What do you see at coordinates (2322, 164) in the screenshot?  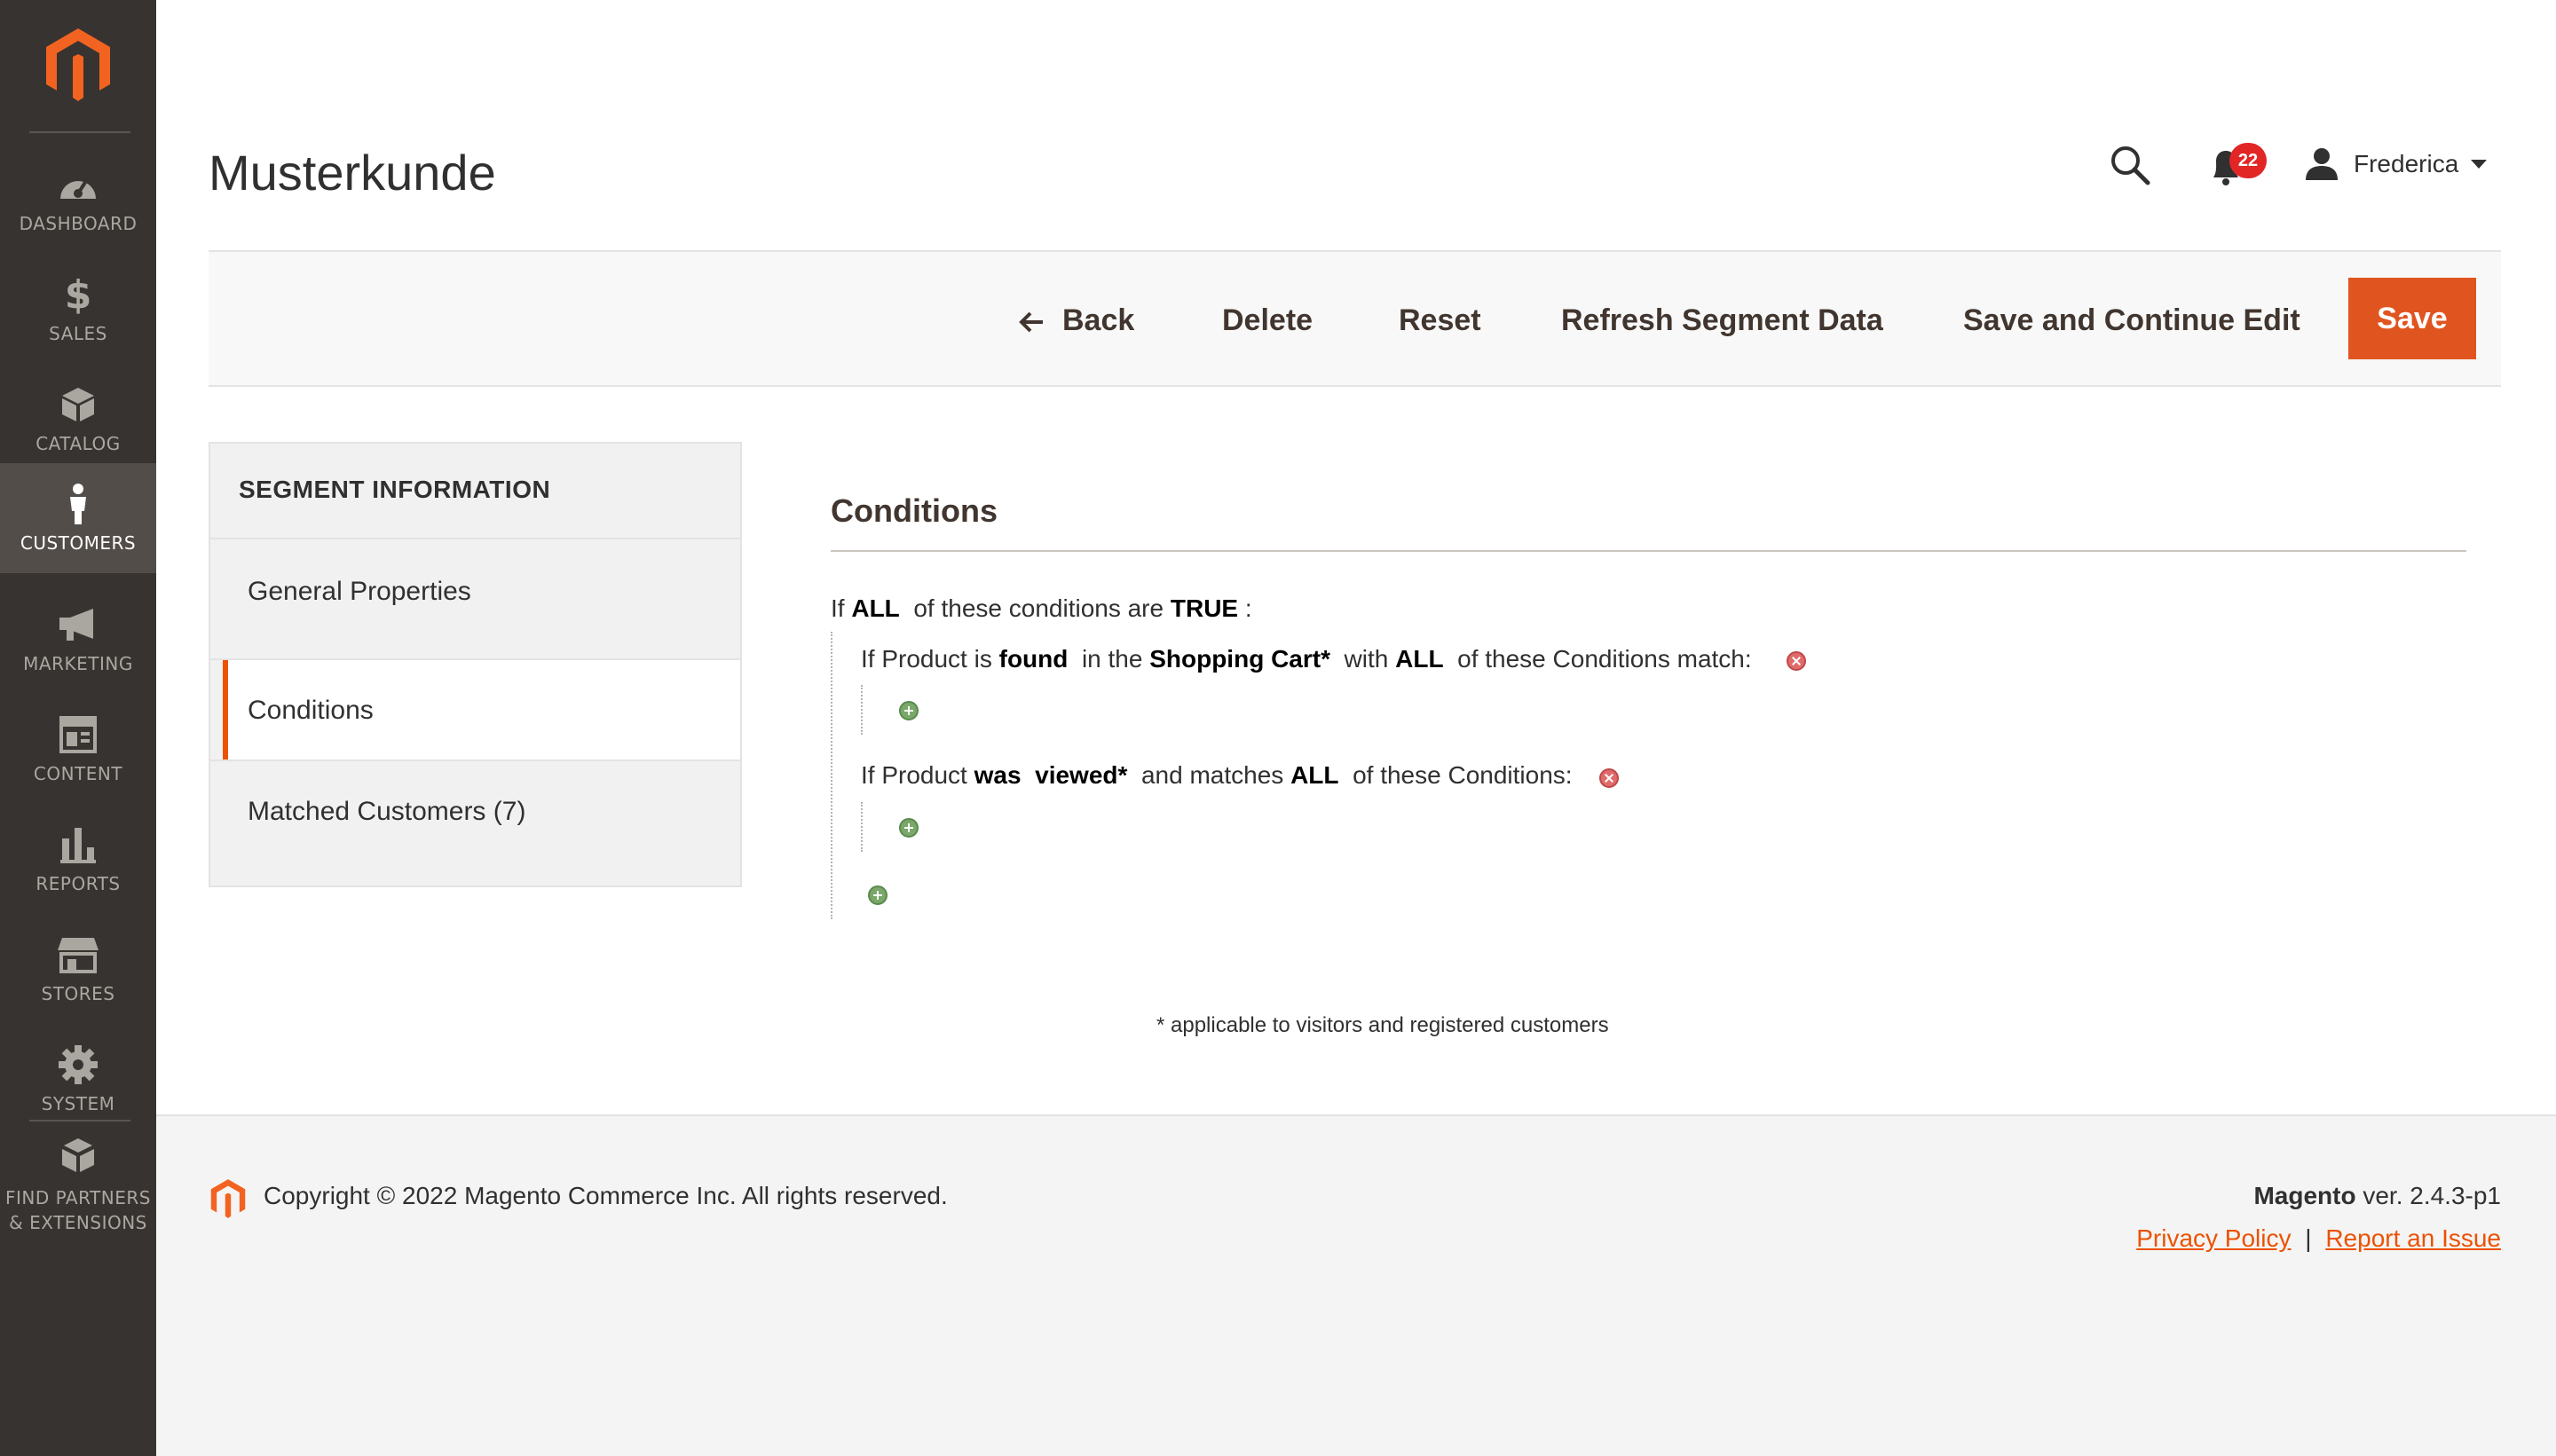 I see `user-icon` at bounding box center [2322, 164].